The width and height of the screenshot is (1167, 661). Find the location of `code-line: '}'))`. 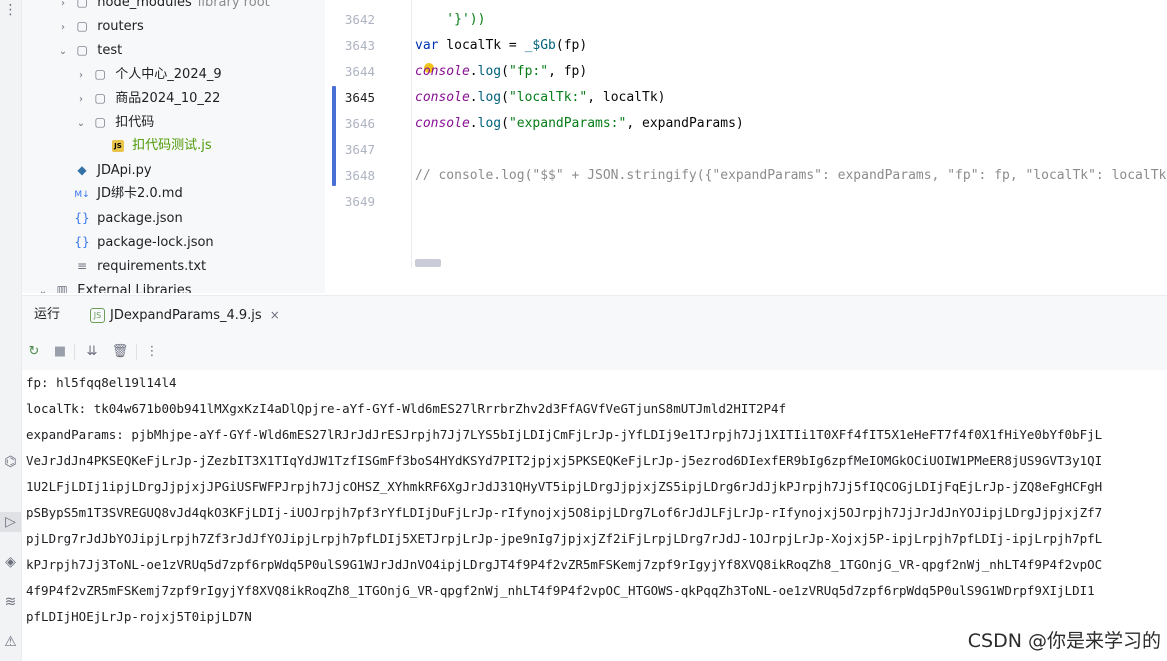

code-line: '}')) is located at coordinates (450, 20).